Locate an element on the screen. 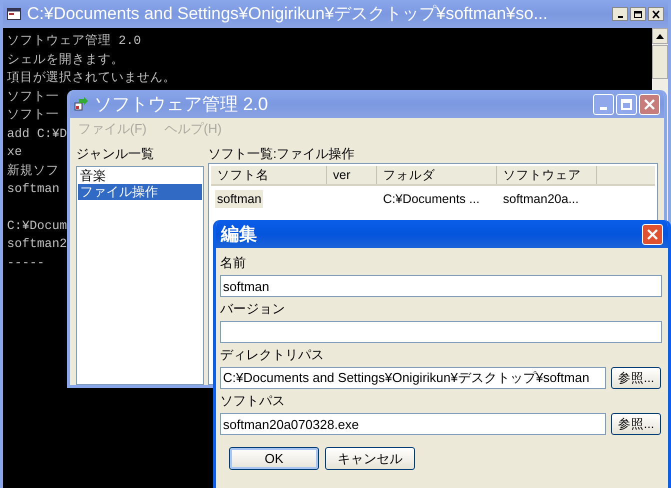  console-line: 項目が選択されていません。 is located at coordinates (91, 78).